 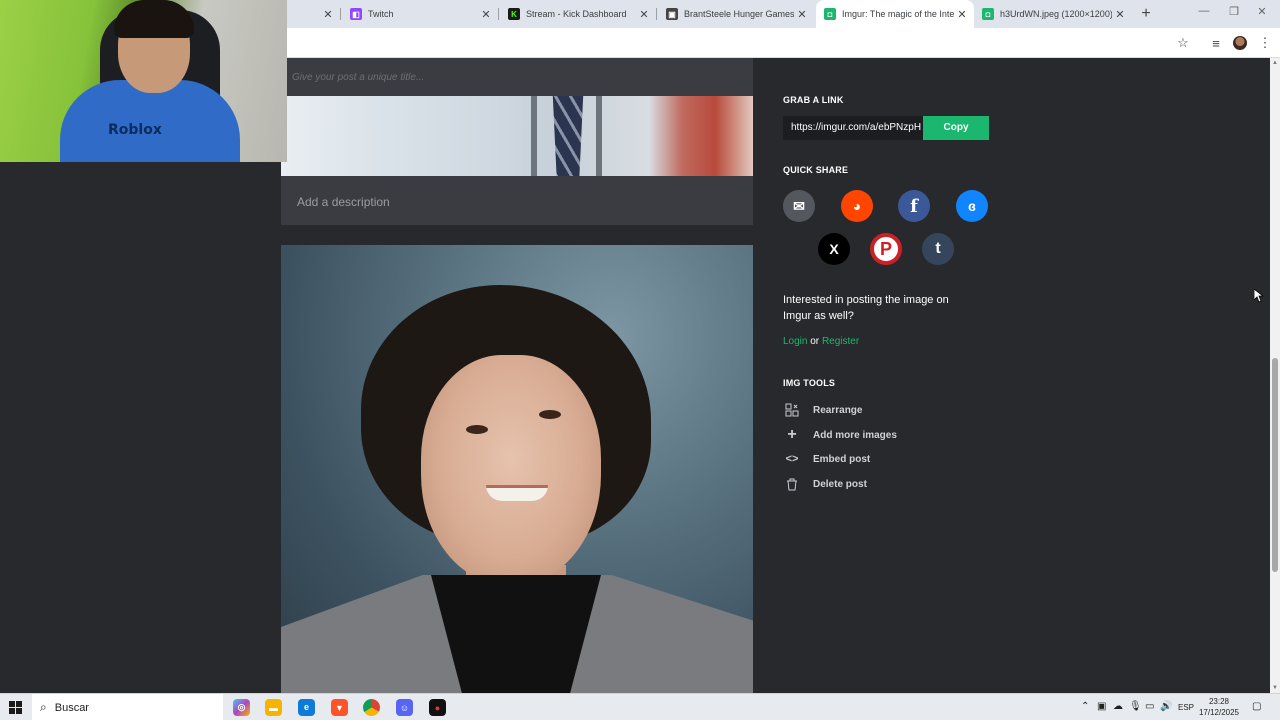 I want to click on trash-icon, so click(x=792, y=484).